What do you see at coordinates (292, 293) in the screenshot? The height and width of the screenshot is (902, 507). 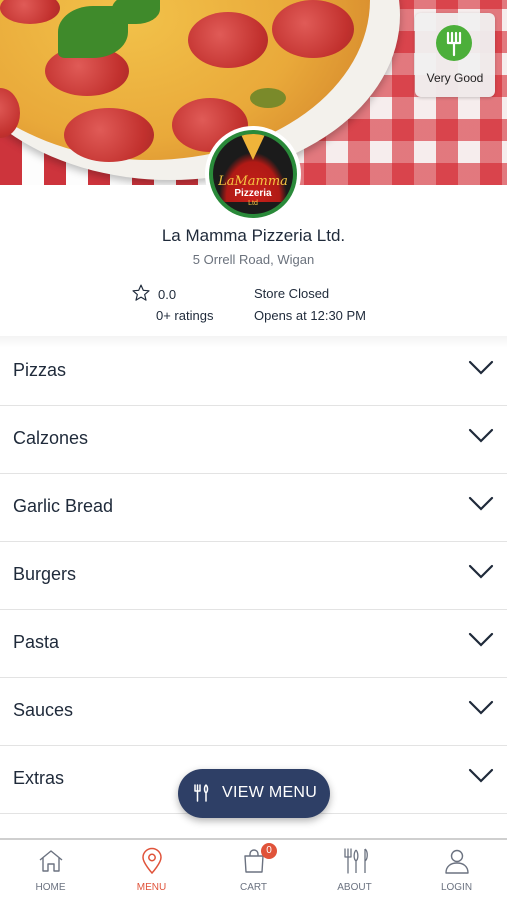 I see `store-status: Store Closed` at bounding box center [292, 293].